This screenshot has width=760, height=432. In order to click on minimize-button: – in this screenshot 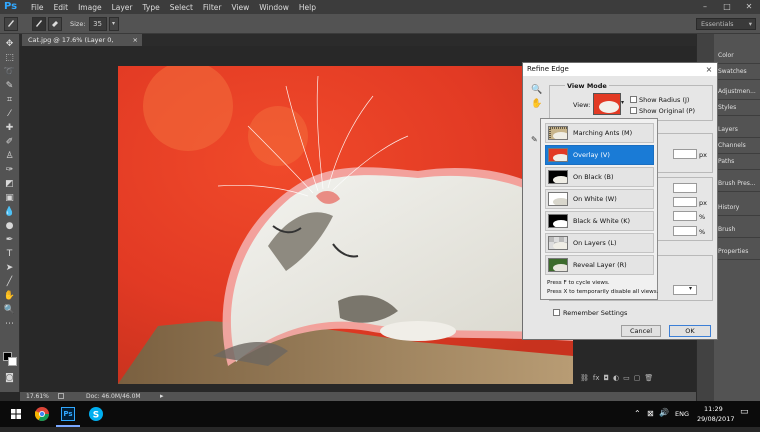, I will do `click(705, 7)`.